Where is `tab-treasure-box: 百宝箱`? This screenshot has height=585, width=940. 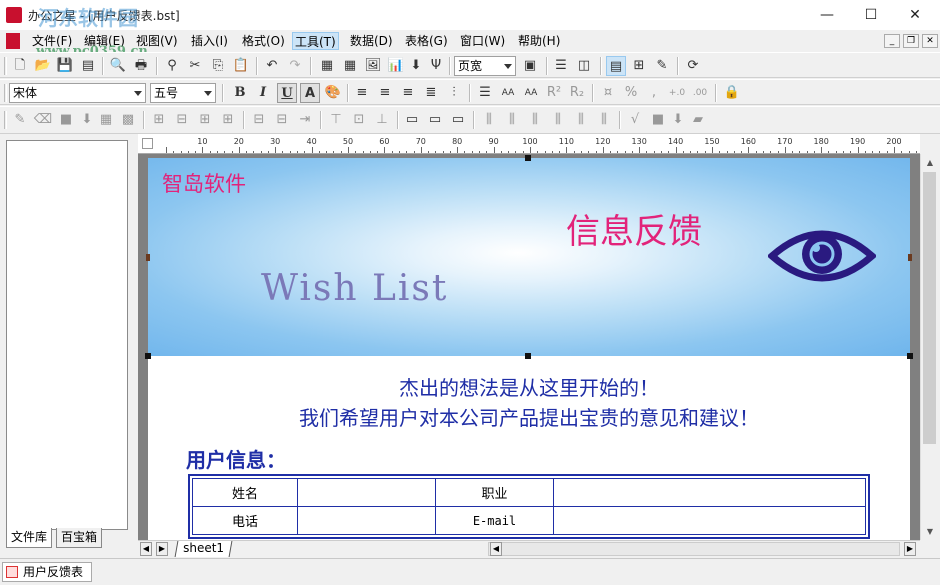 tab-treasure-box: 百宝箱 is located at coordinates (79, 538).